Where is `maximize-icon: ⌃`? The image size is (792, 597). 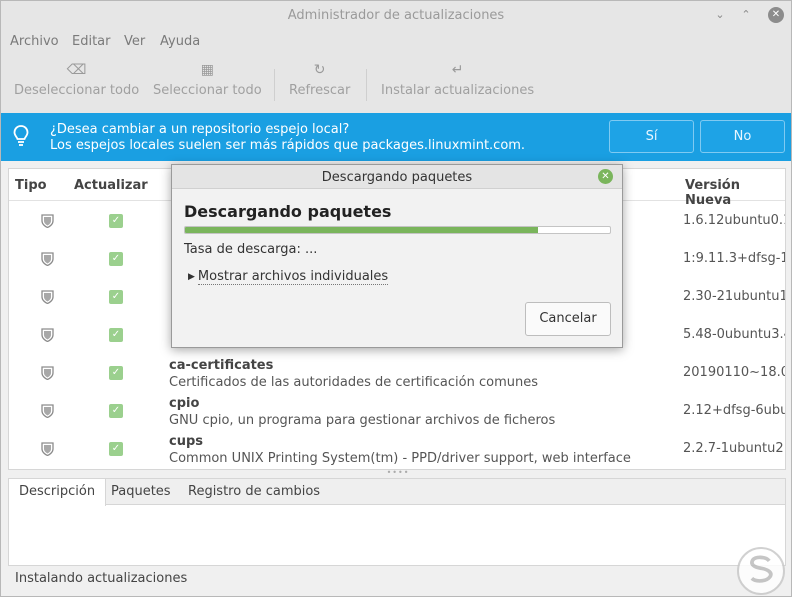
maximize-icon: ⌃ is located at coordinates (746, 15).